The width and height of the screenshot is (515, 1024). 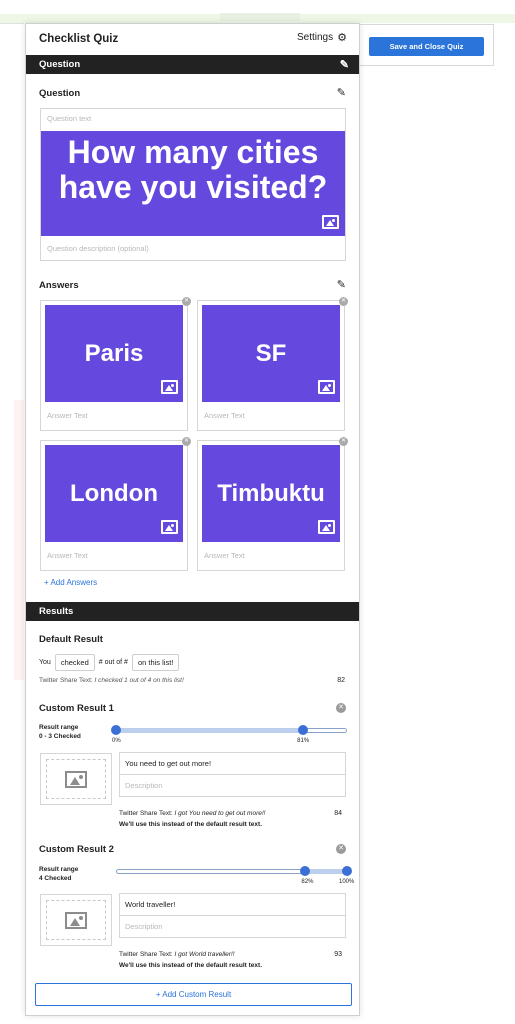 I want to click on question-heading: Question, so click(x=60, y=93).